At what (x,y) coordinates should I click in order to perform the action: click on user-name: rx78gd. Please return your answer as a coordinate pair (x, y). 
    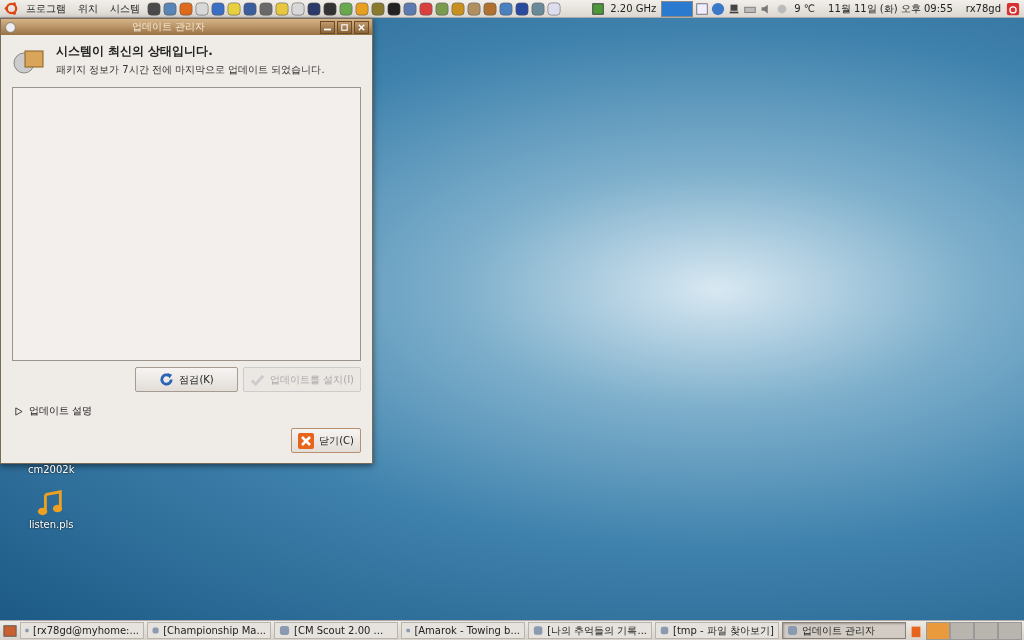
    Looking at the image, I should click on (983, 8).